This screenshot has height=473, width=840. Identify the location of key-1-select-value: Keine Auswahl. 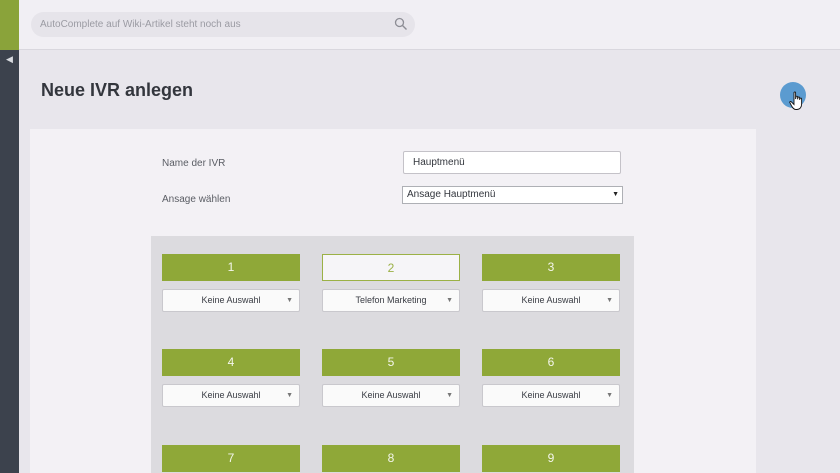
(231, 300).